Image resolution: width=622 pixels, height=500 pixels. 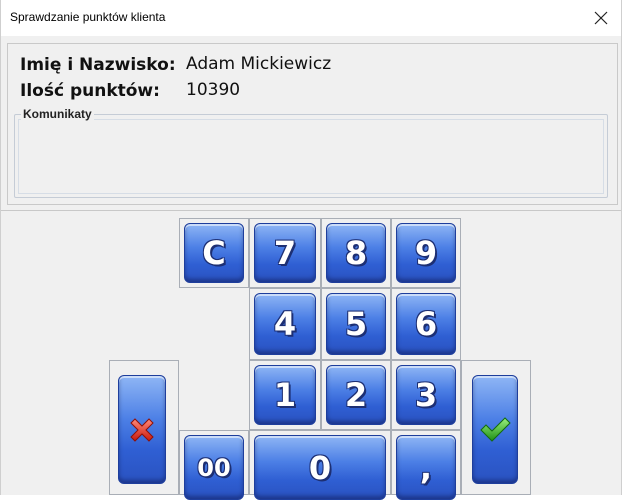 I want to click on digit-2-key: 2, so click(x=356, y=395).